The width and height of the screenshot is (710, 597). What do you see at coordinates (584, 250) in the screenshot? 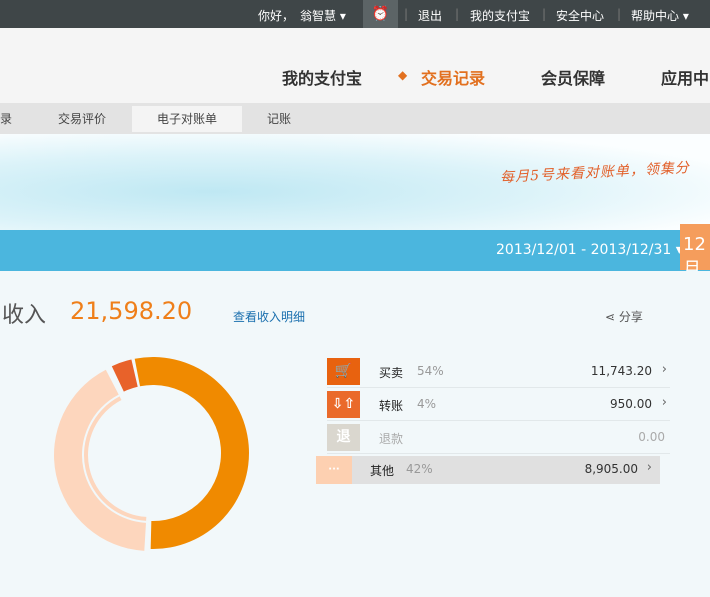
I see `date-range: 2013/12/01 - 2013/12/31` at bounding box center [584, 250].